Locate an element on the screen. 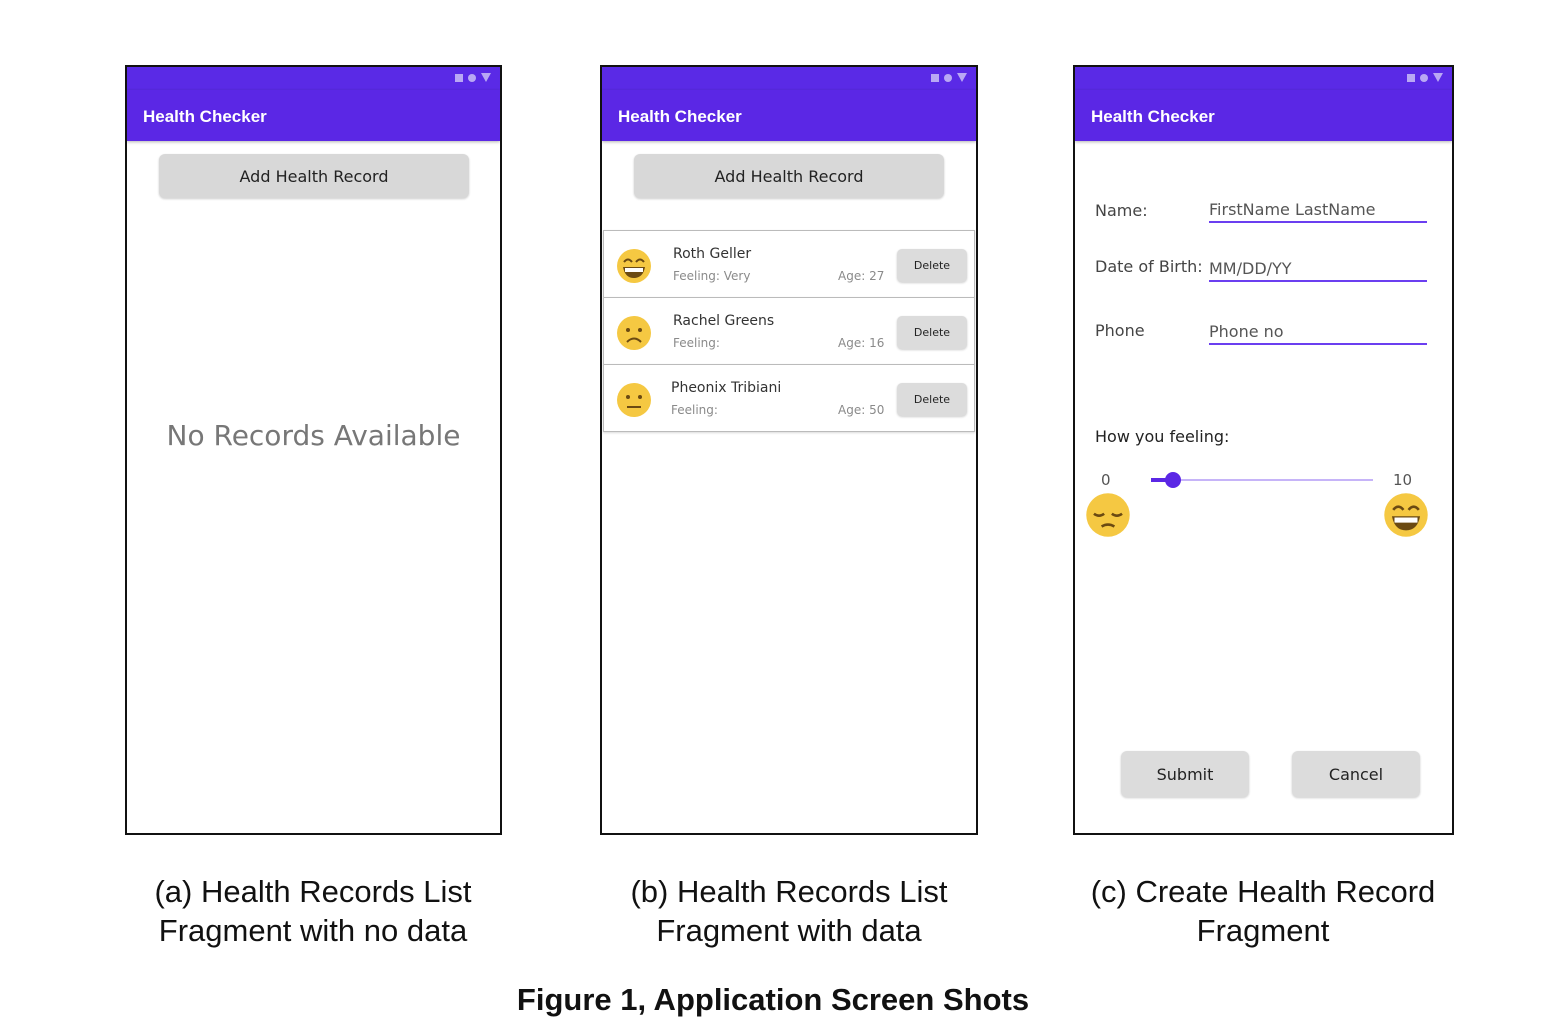 The image size is (1546, 1018). caption-c: (c) Create Health Record Fragment is located at coordinates (1263, 911).